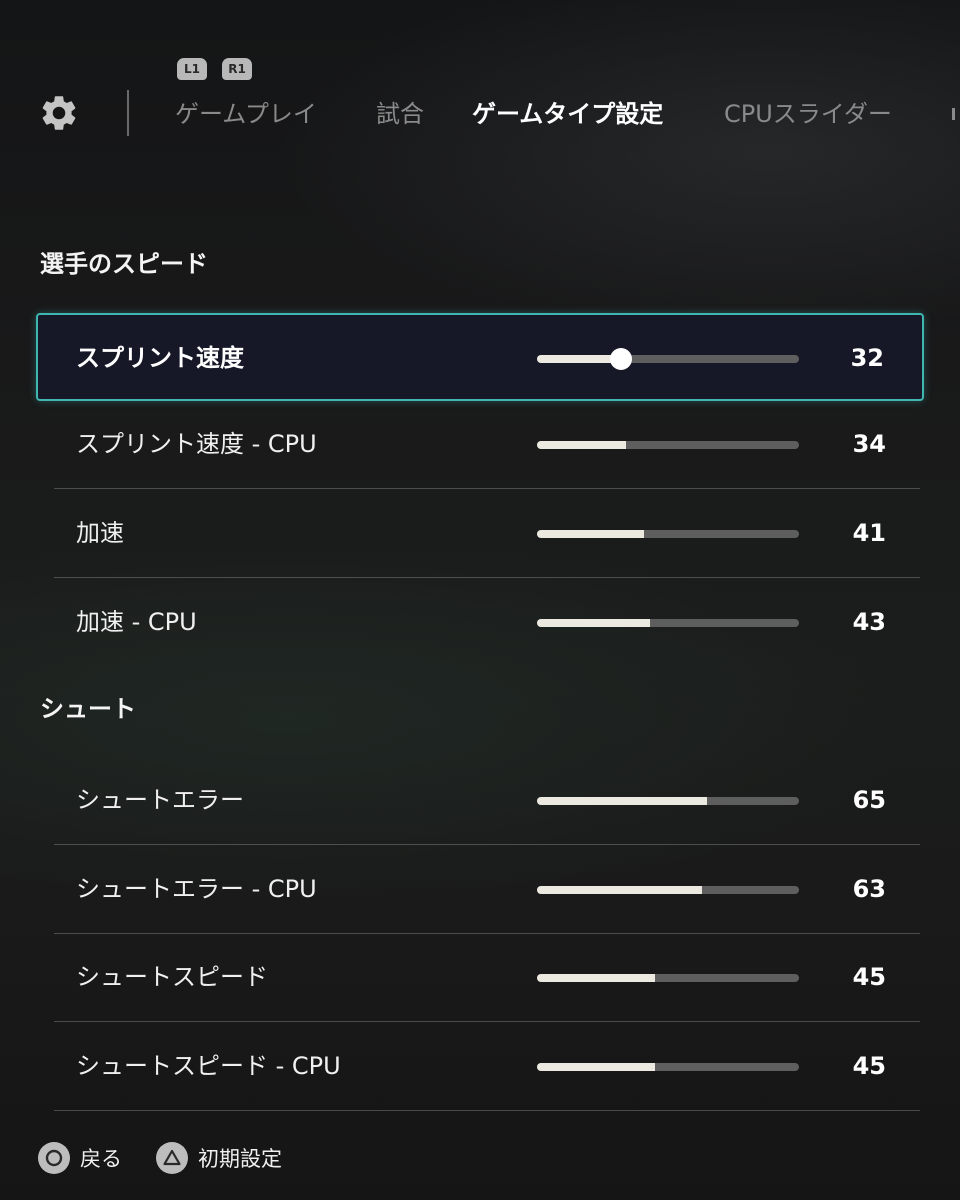 This screenshot has width=960, height=1200. What do you see at coordinates (487, 801) in the screenshot?
I see `setting-row-shot-error: シュートエラー 65` at bounding box center [487, 801].